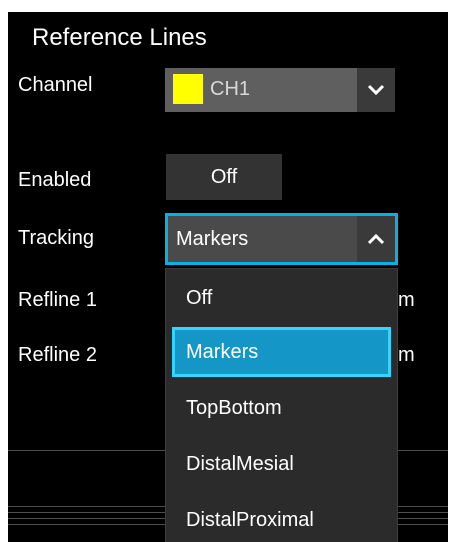 The height and width of the screenshot is (542, 454). I want to click on option-off: Off, so click(281, 298).